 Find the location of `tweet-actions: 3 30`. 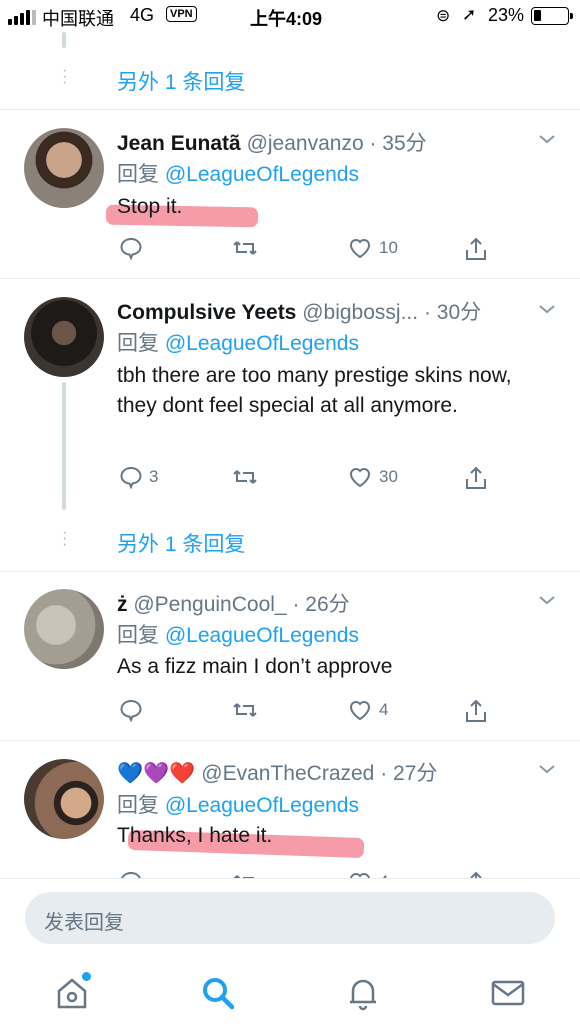

tweet-actions: 3 30 is located at coordinates (317, 480).